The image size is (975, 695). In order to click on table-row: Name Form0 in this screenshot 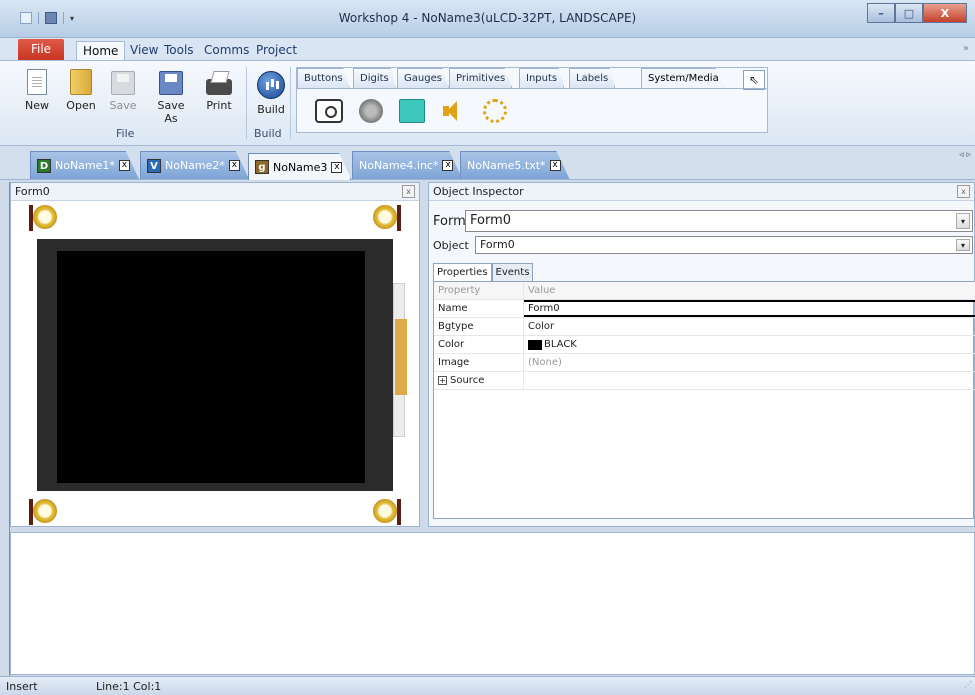, I will do `click(704, 309)`.